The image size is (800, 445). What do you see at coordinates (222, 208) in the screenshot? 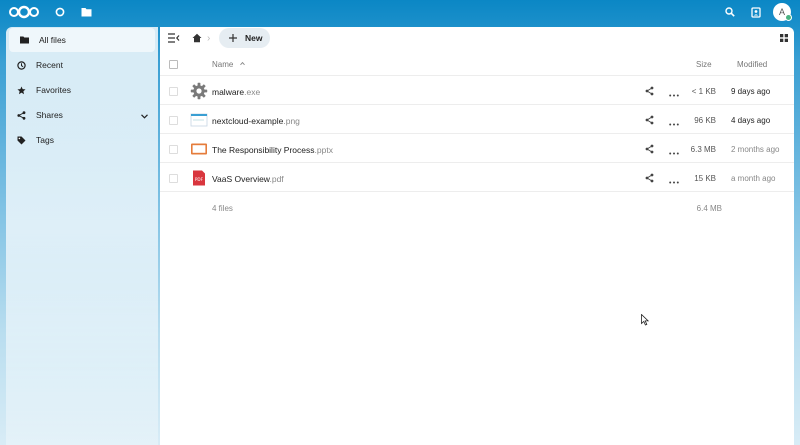
I see `file-count-summary: 4 files` at bounding box center [222, 208].